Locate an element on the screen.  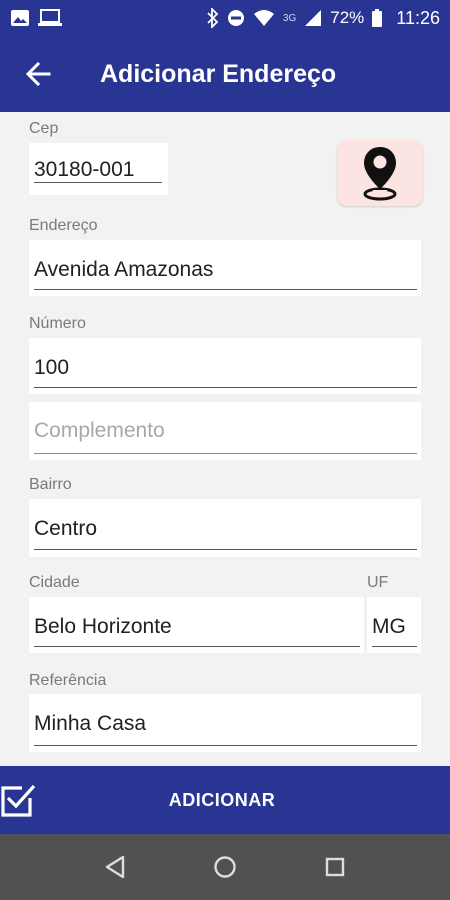
laptop-icon is located at coordinates (50, 17).